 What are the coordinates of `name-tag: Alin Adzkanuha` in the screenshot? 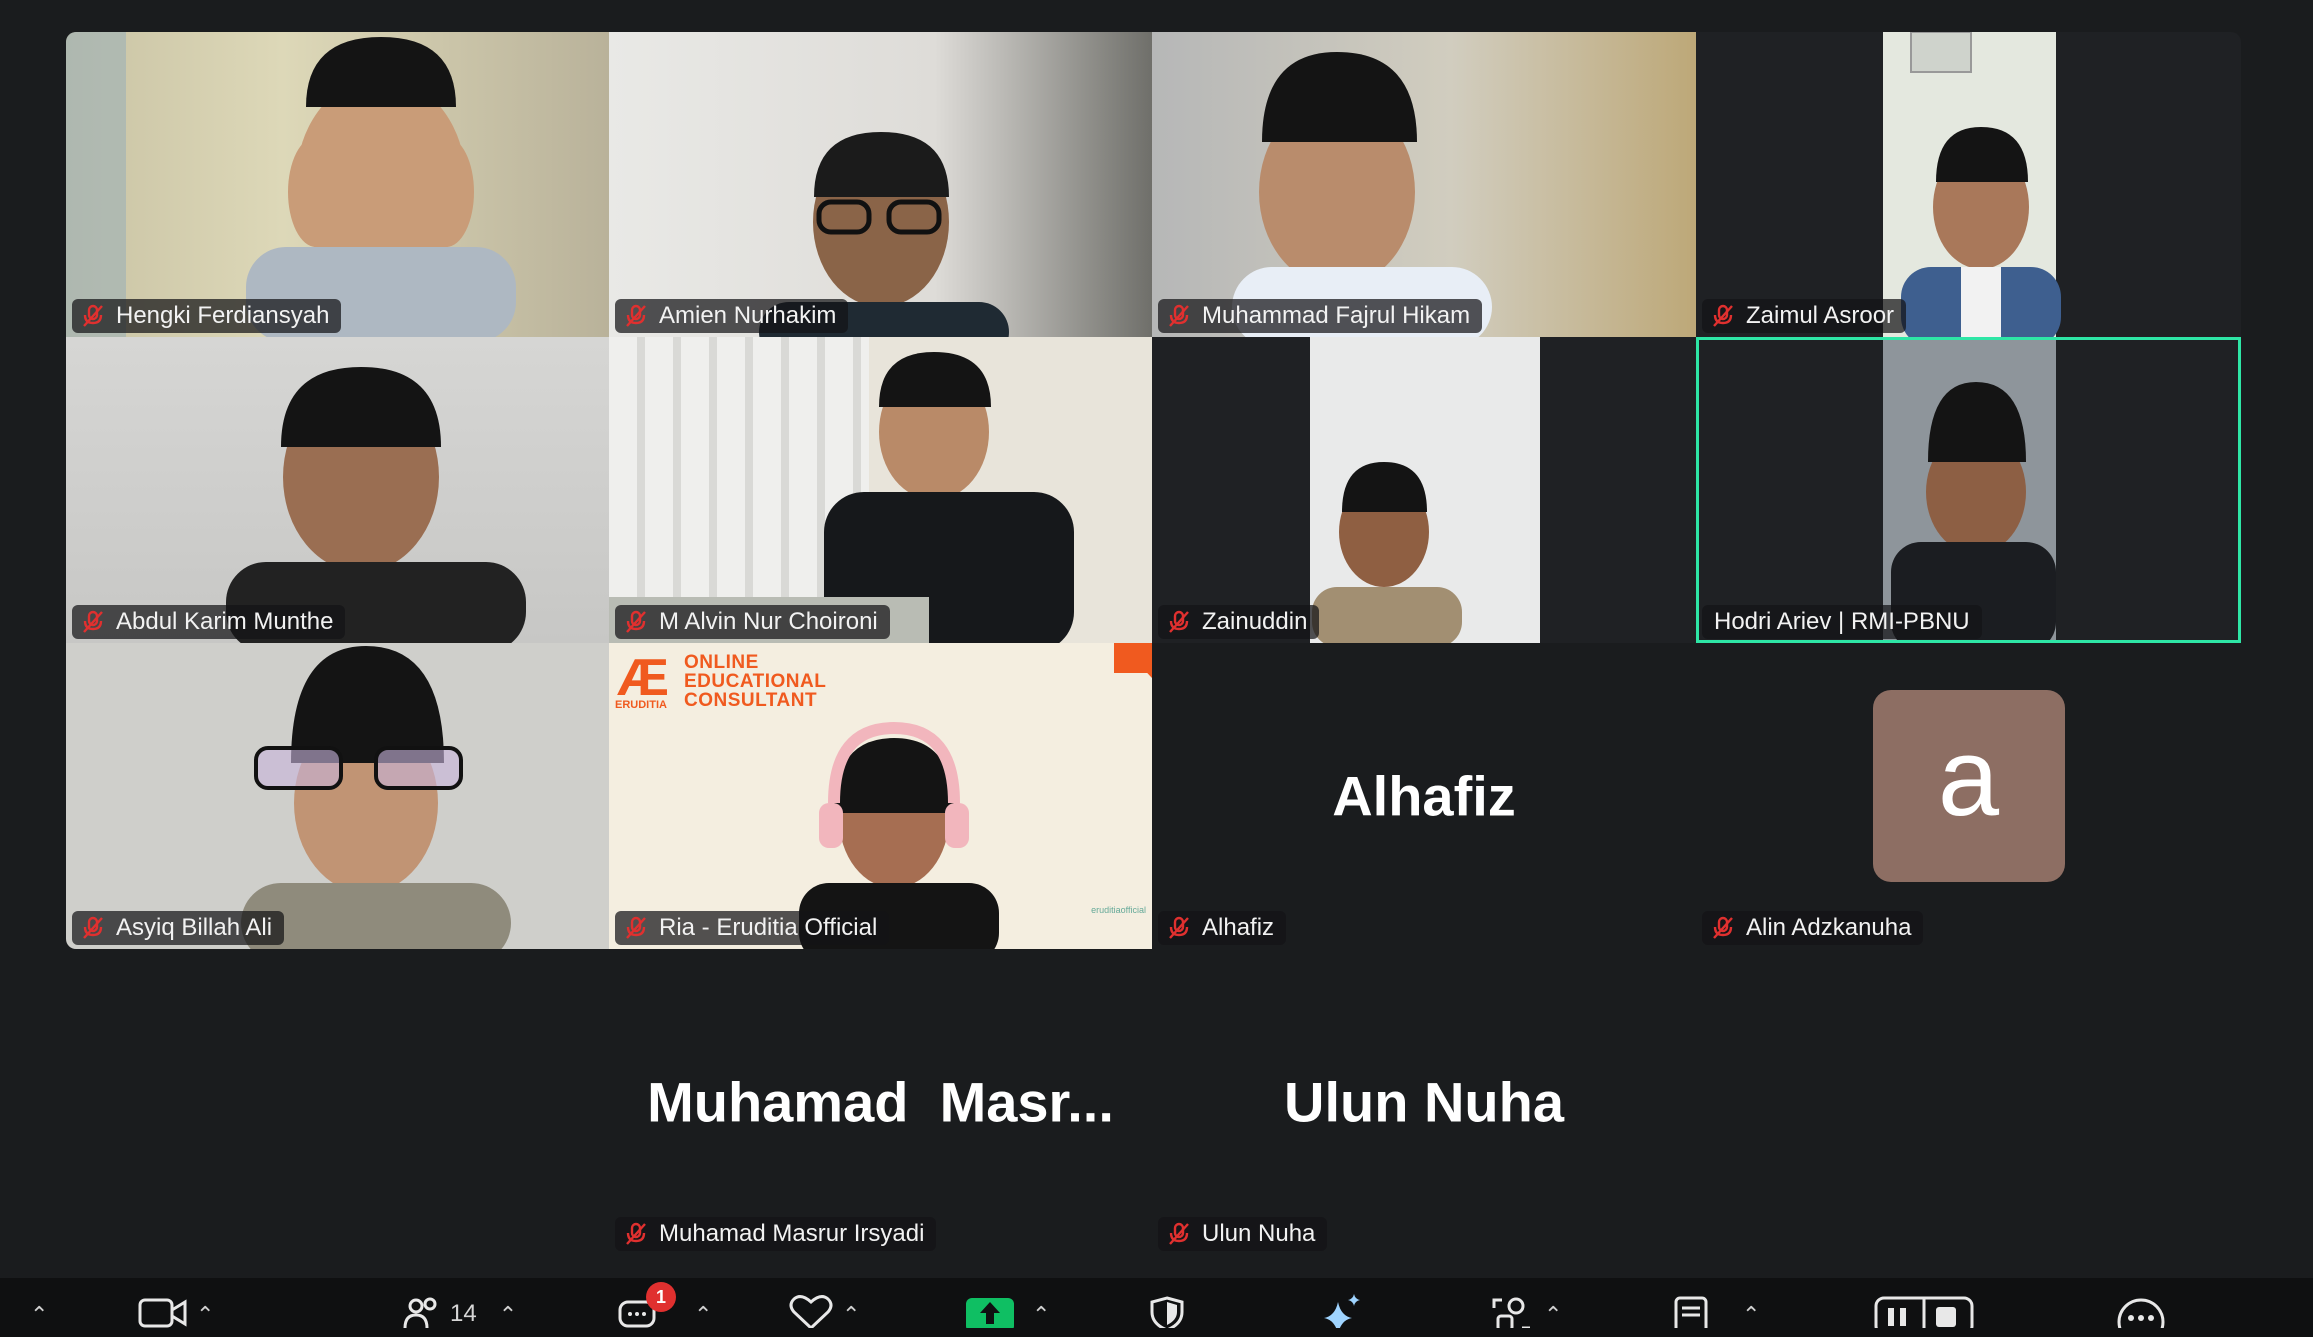 It's located at (1813, 928).